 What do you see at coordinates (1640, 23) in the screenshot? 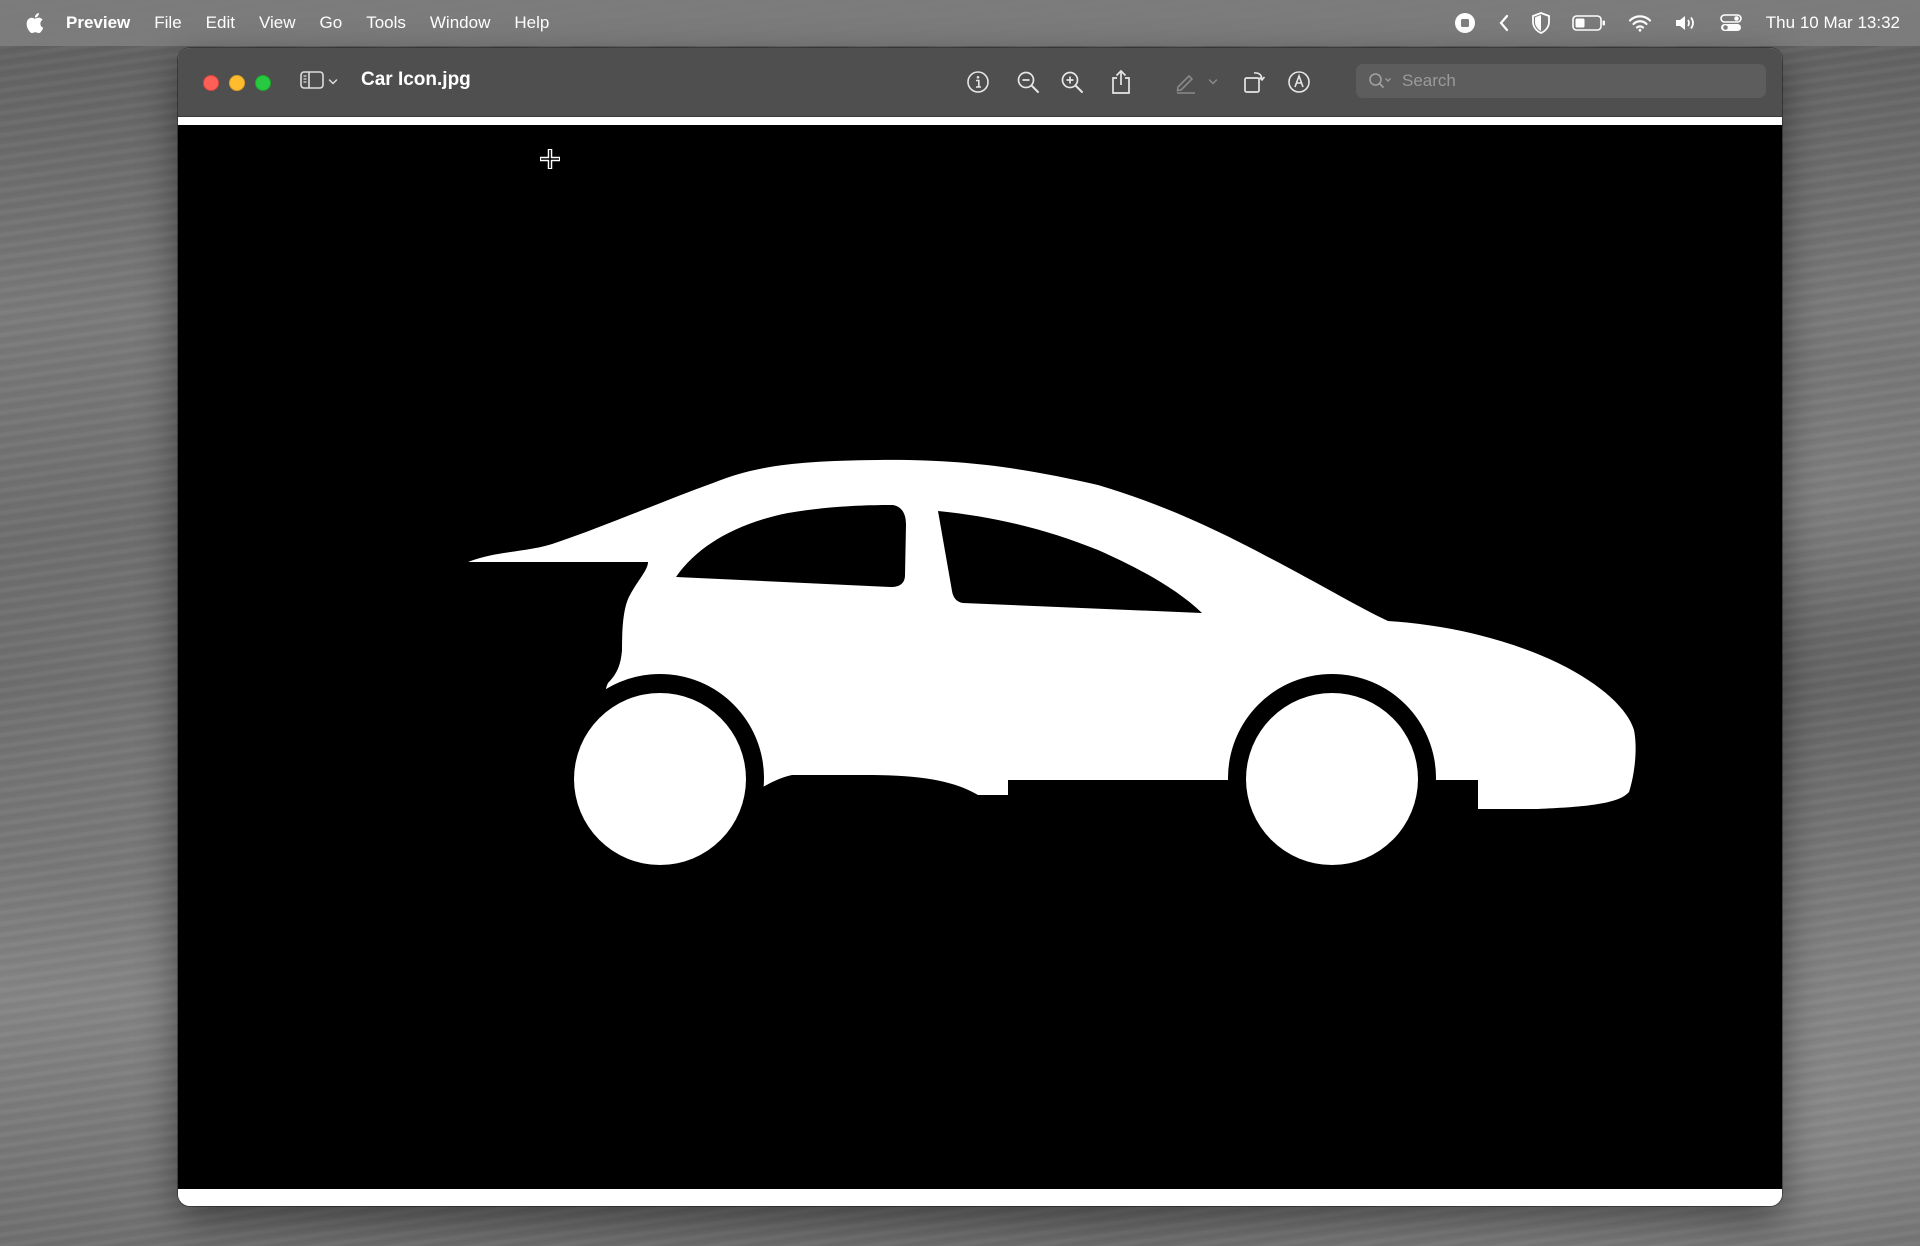
I see `wifi-icon` at bounding box center [1640, 23].